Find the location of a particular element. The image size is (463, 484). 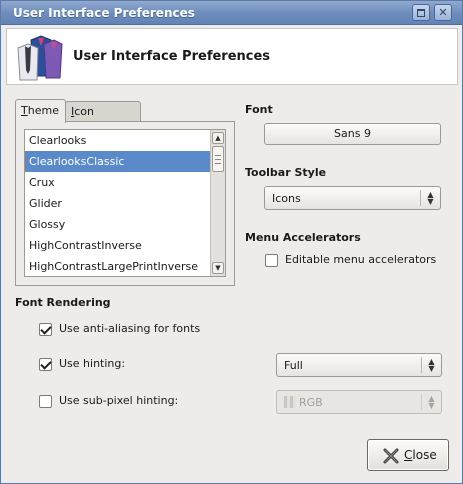

subpixel-value-text: RGB is located at coordinates (311, 402).